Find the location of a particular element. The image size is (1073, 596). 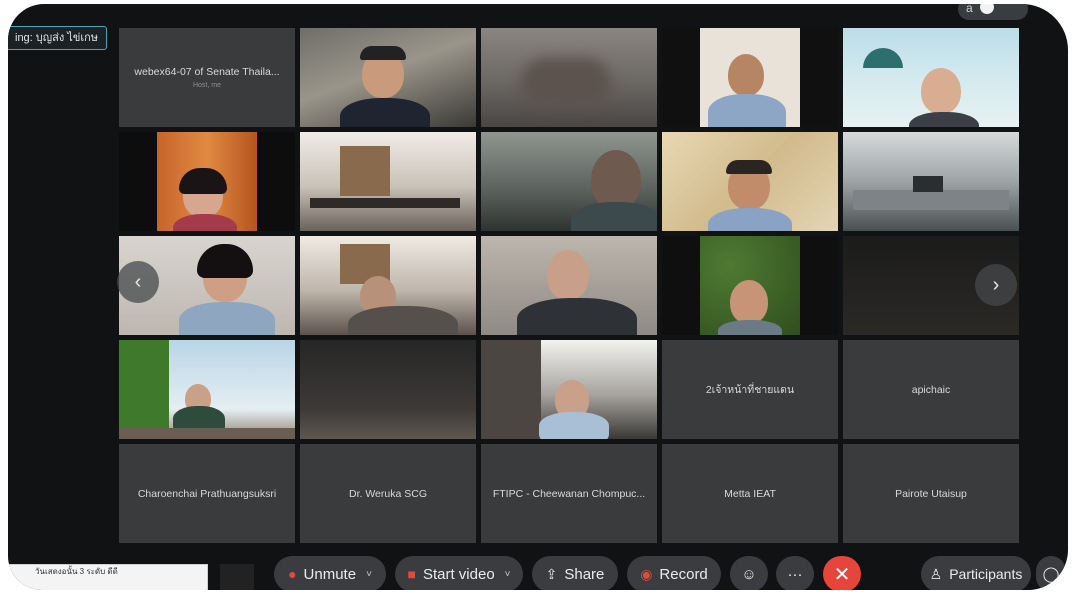

record-icon: ◉ is located at coordinates (646, 573).